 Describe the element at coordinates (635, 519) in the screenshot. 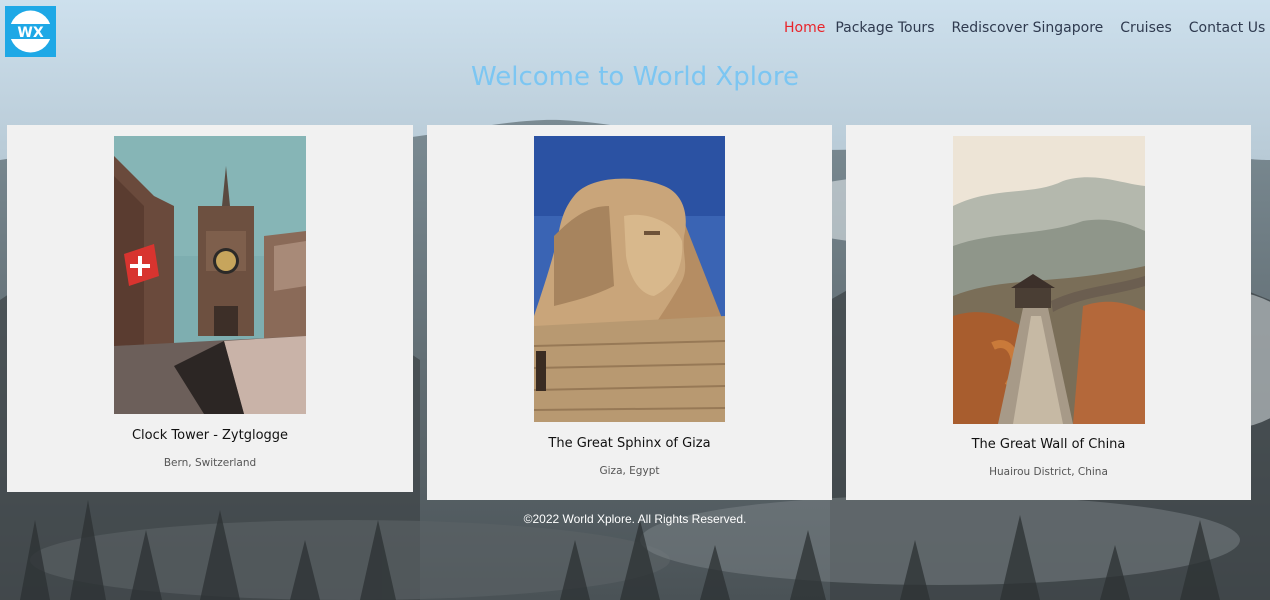

I see `footer-copyright: ©2022 World Xplore. All Rights Reserved.` at that location.